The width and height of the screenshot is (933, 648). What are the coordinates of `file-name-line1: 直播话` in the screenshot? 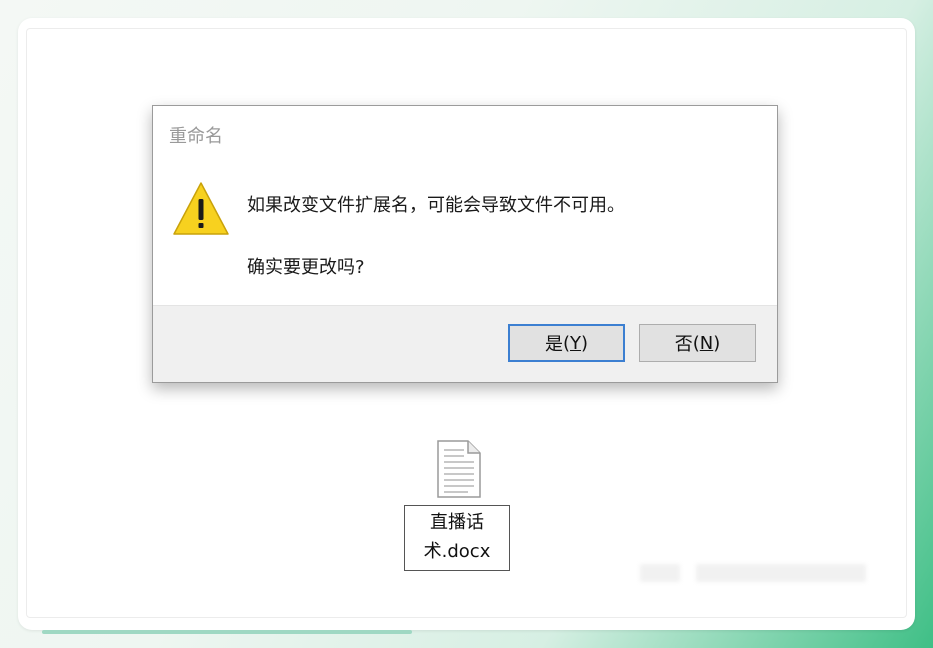 It's located at (457, 522).